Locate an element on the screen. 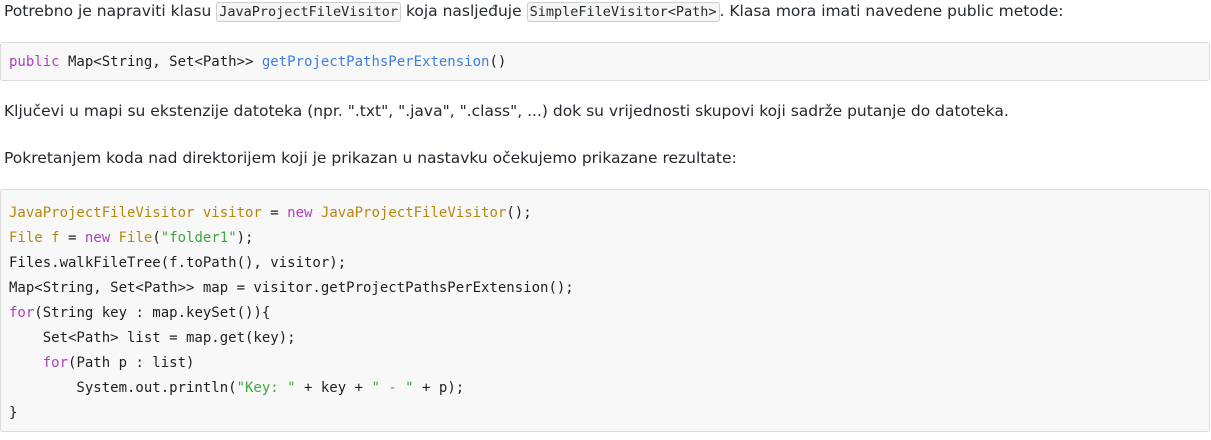 The image size is (1211, 440). code-token-type: JavaProjectFileVisitor visitor is located at coordinates (135, 213).